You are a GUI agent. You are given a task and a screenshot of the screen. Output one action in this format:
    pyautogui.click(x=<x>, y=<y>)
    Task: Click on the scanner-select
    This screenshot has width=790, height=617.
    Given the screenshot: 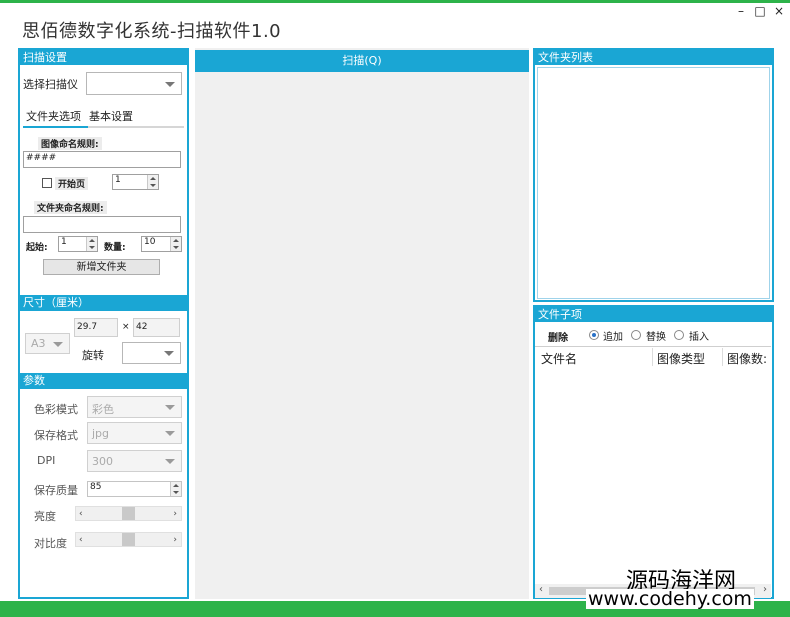 What is the action you would take?
    pyautogui.click(x=134, y=83)
    